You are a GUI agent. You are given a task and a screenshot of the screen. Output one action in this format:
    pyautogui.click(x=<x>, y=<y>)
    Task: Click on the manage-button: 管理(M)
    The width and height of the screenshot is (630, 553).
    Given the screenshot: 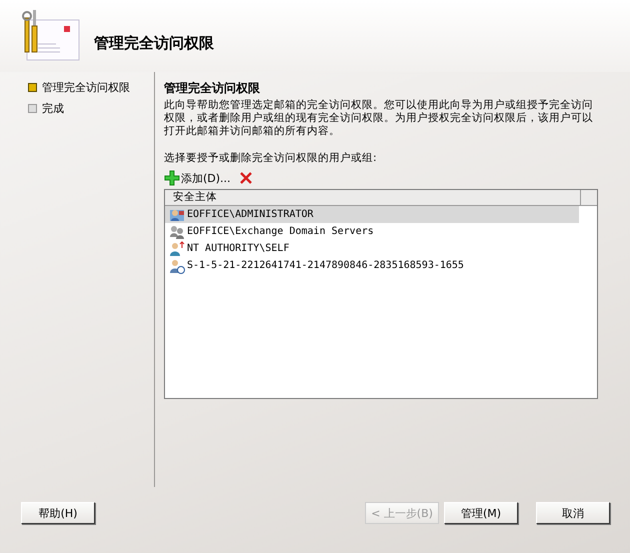 What is the action you would take?
    pyautogui.click(x=481, y=513)
    